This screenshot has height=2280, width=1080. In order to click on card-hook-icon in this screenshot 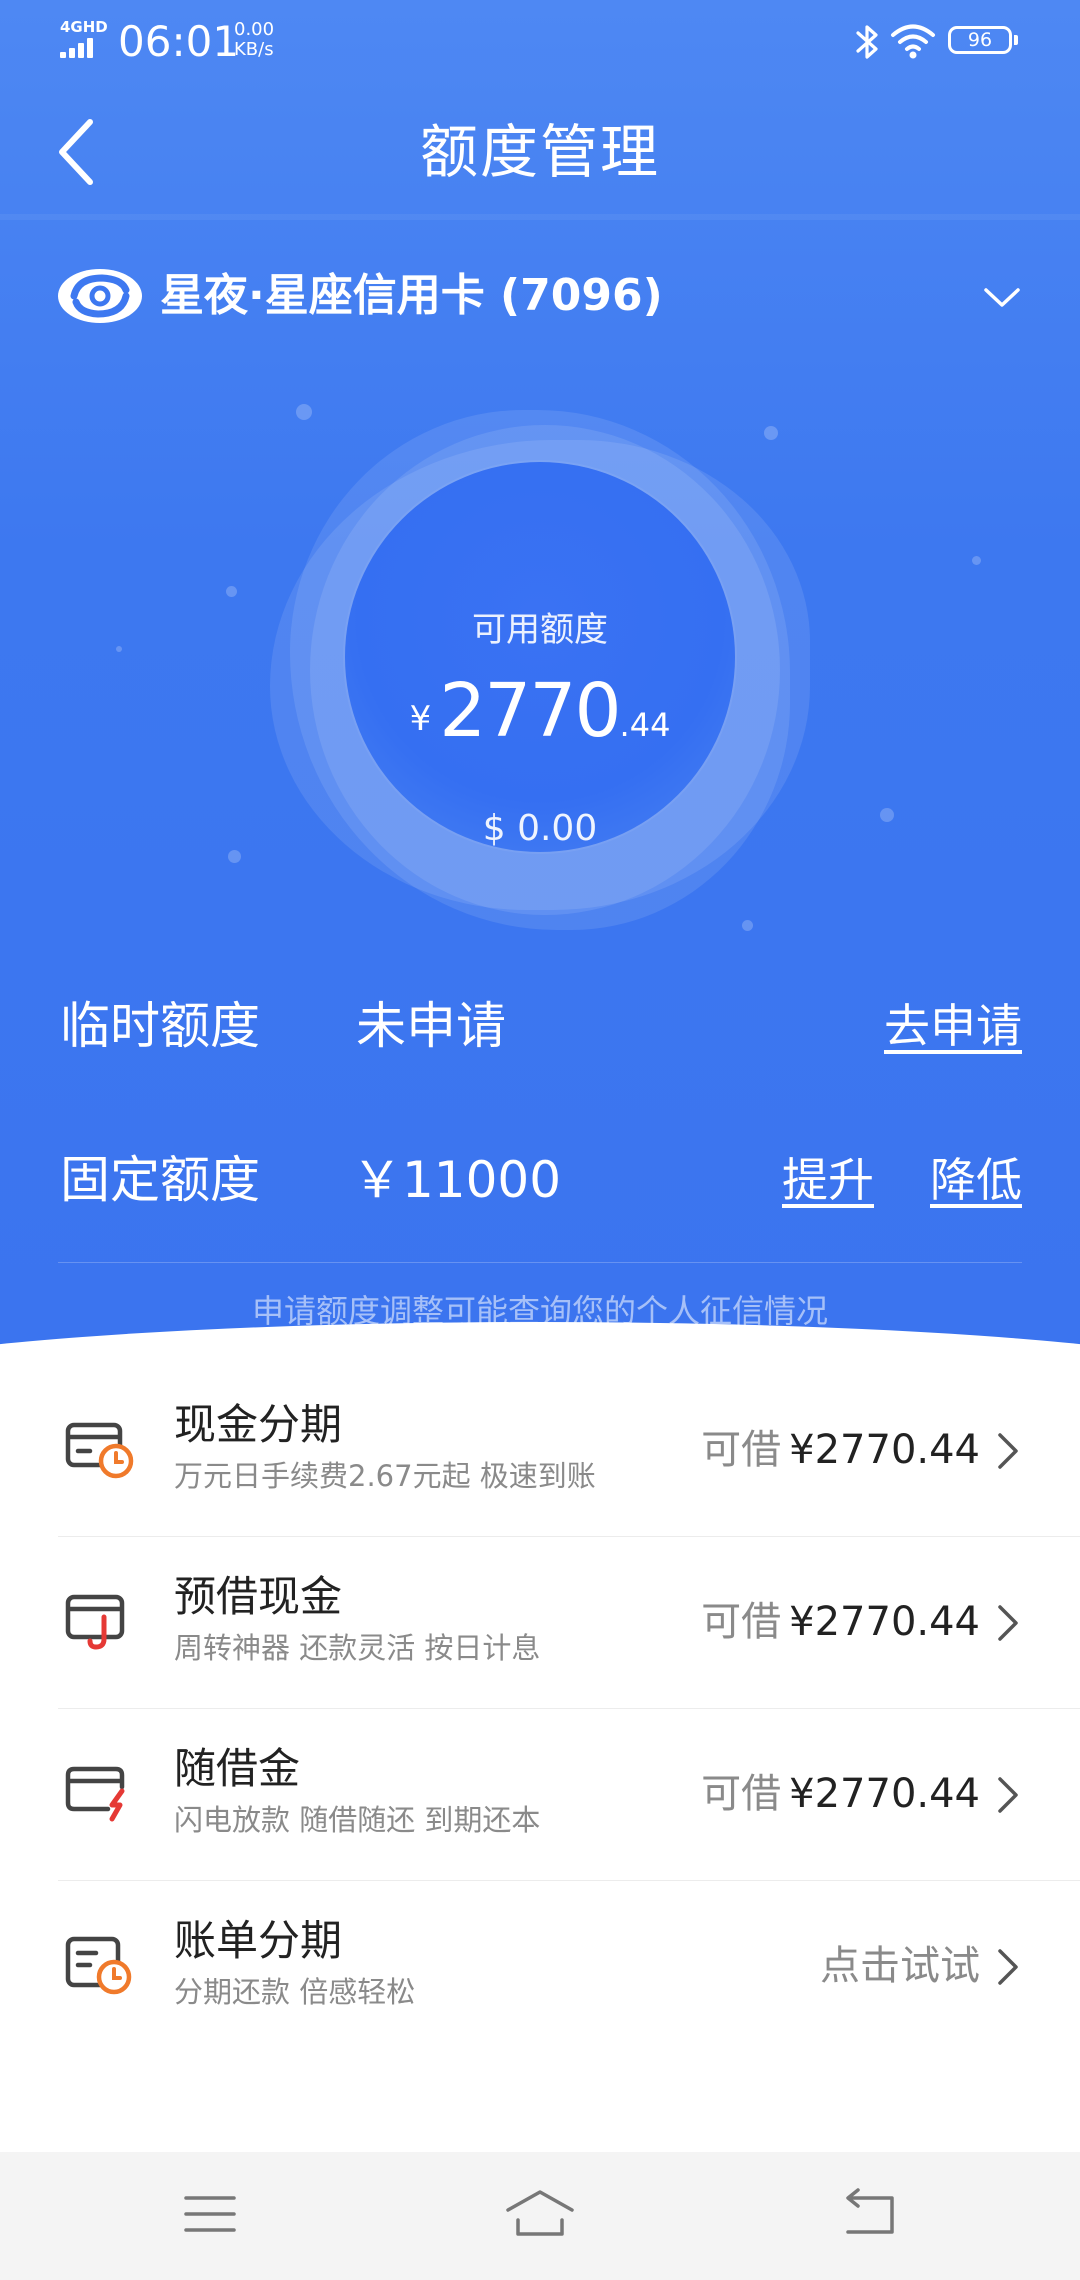, I will do `click(95, 1622)`.